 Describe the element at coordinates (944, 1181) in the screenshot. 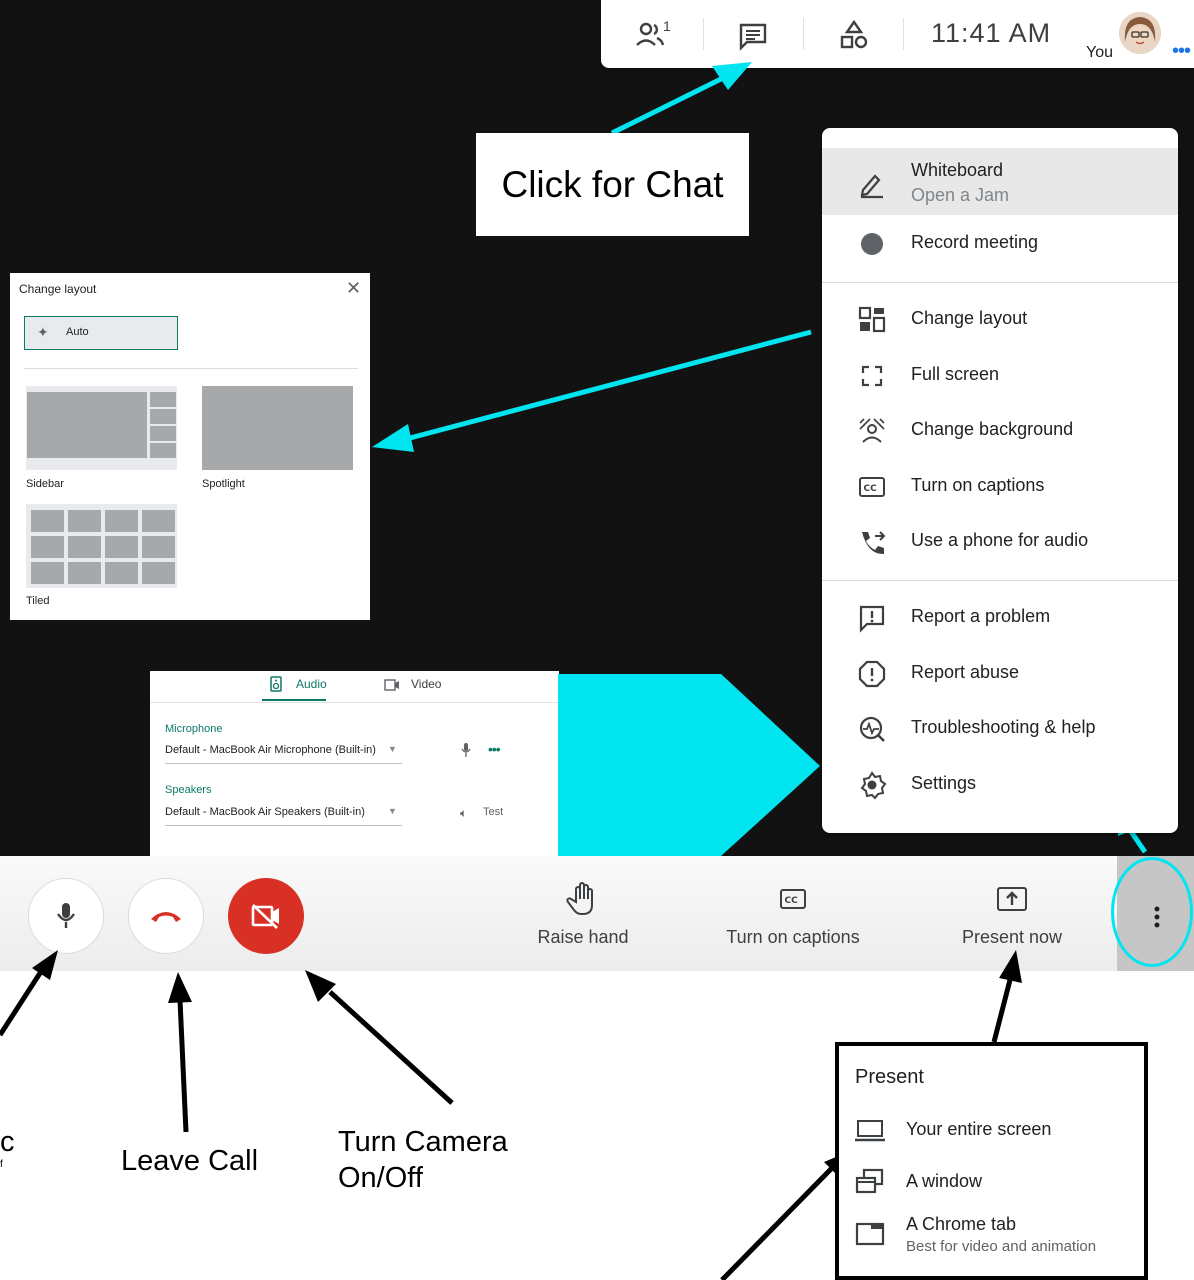

I see `present-option-label: A window` at that location.